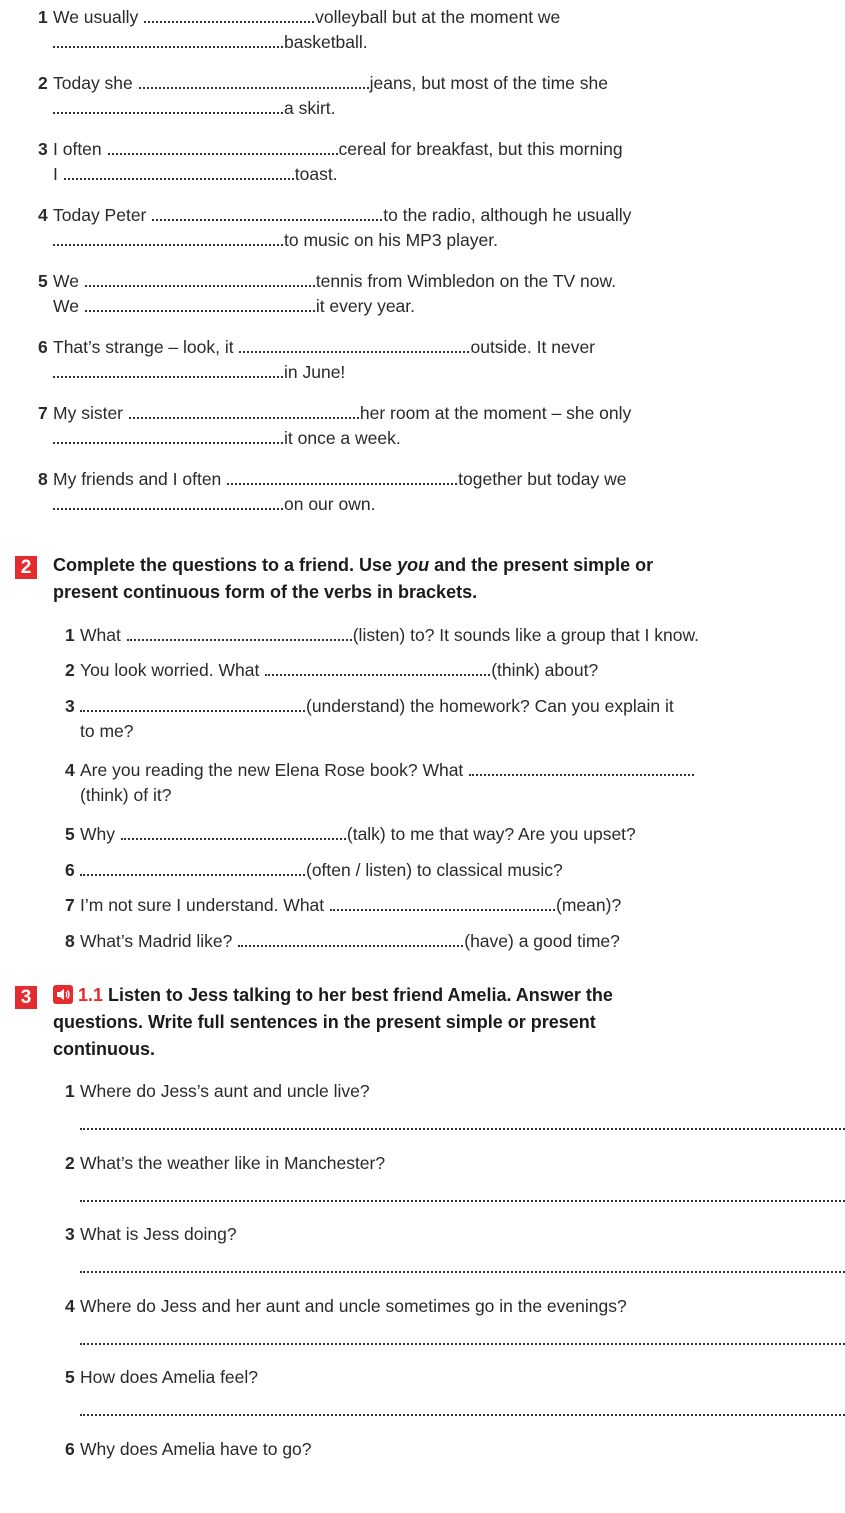  What do you see at coordinates (188, 1449) in the screenshot?
I see `ex3-question-6: 6 Why does Amelia have to go?` at bounding box center [188, 1449].